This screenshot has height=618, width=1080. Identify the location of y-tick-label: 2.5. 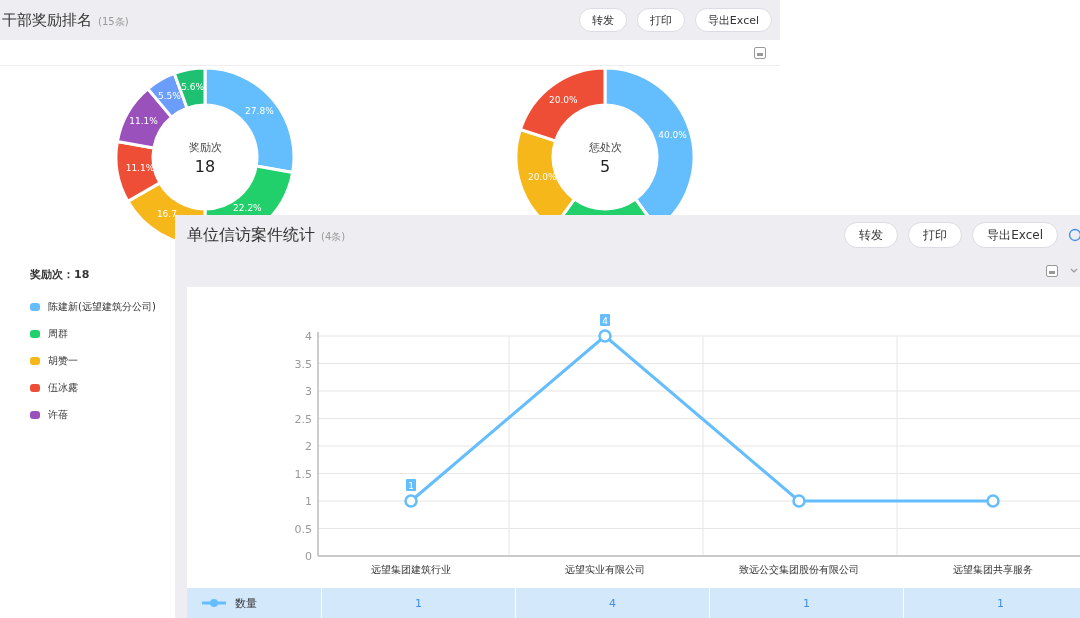
(303, 419).